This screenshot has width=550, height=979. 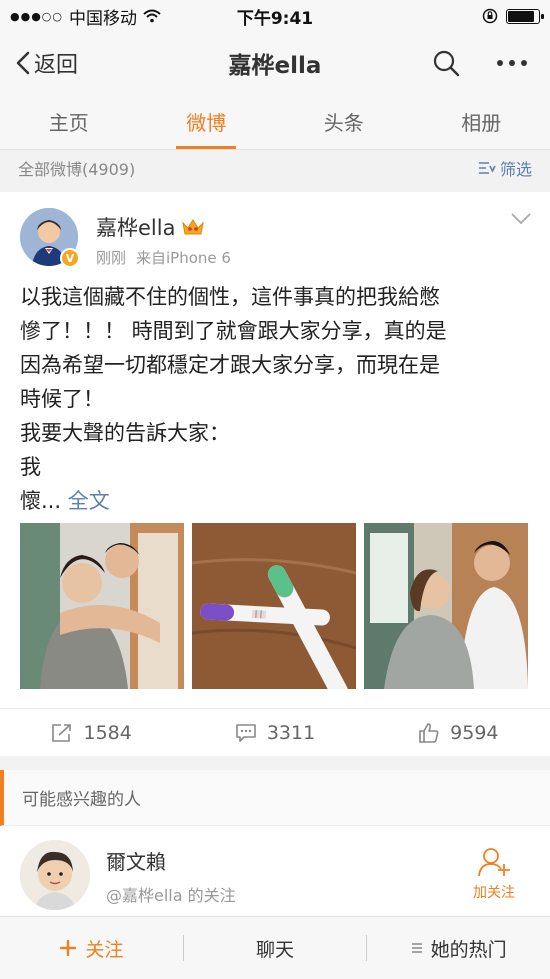 What do you see at coordinates (233, 331) in the screenshot?
I see `post-text-line: 慘了！！！ 時間到了就會跟大家分享，真的是` at bounding box center [233, 331].